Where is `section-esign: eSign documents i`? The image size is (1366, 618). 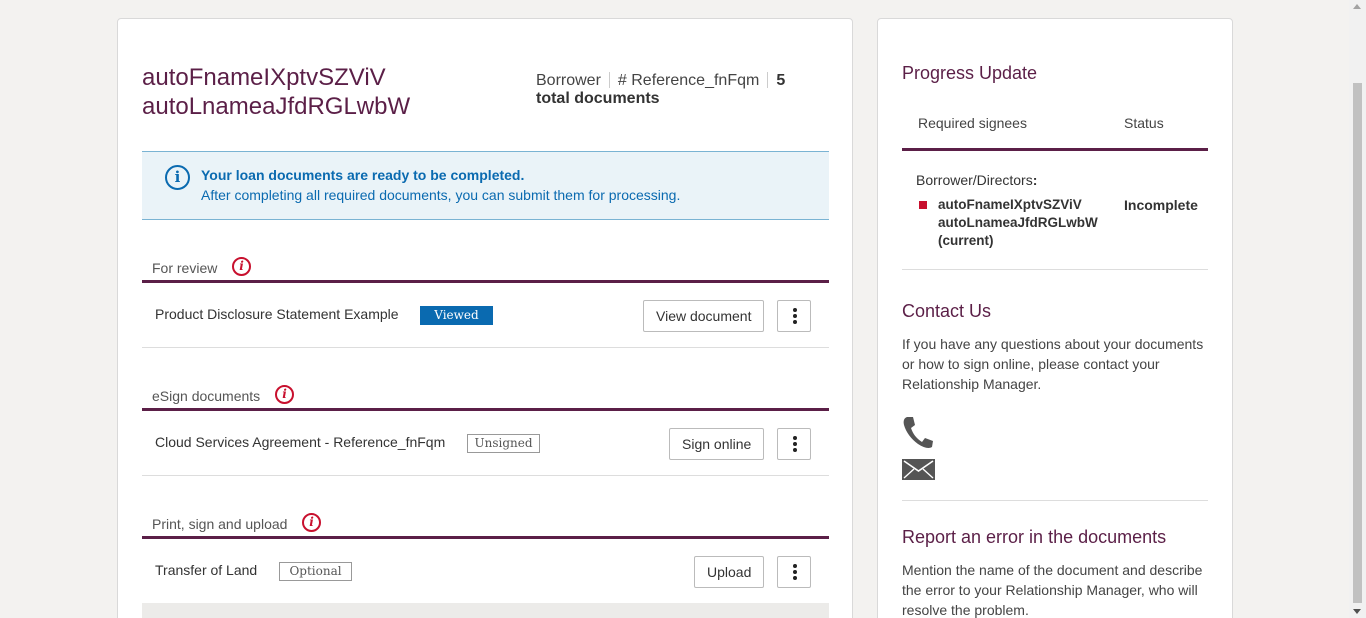 section-esign: eSign documents i is located at coordinates (485, 390).